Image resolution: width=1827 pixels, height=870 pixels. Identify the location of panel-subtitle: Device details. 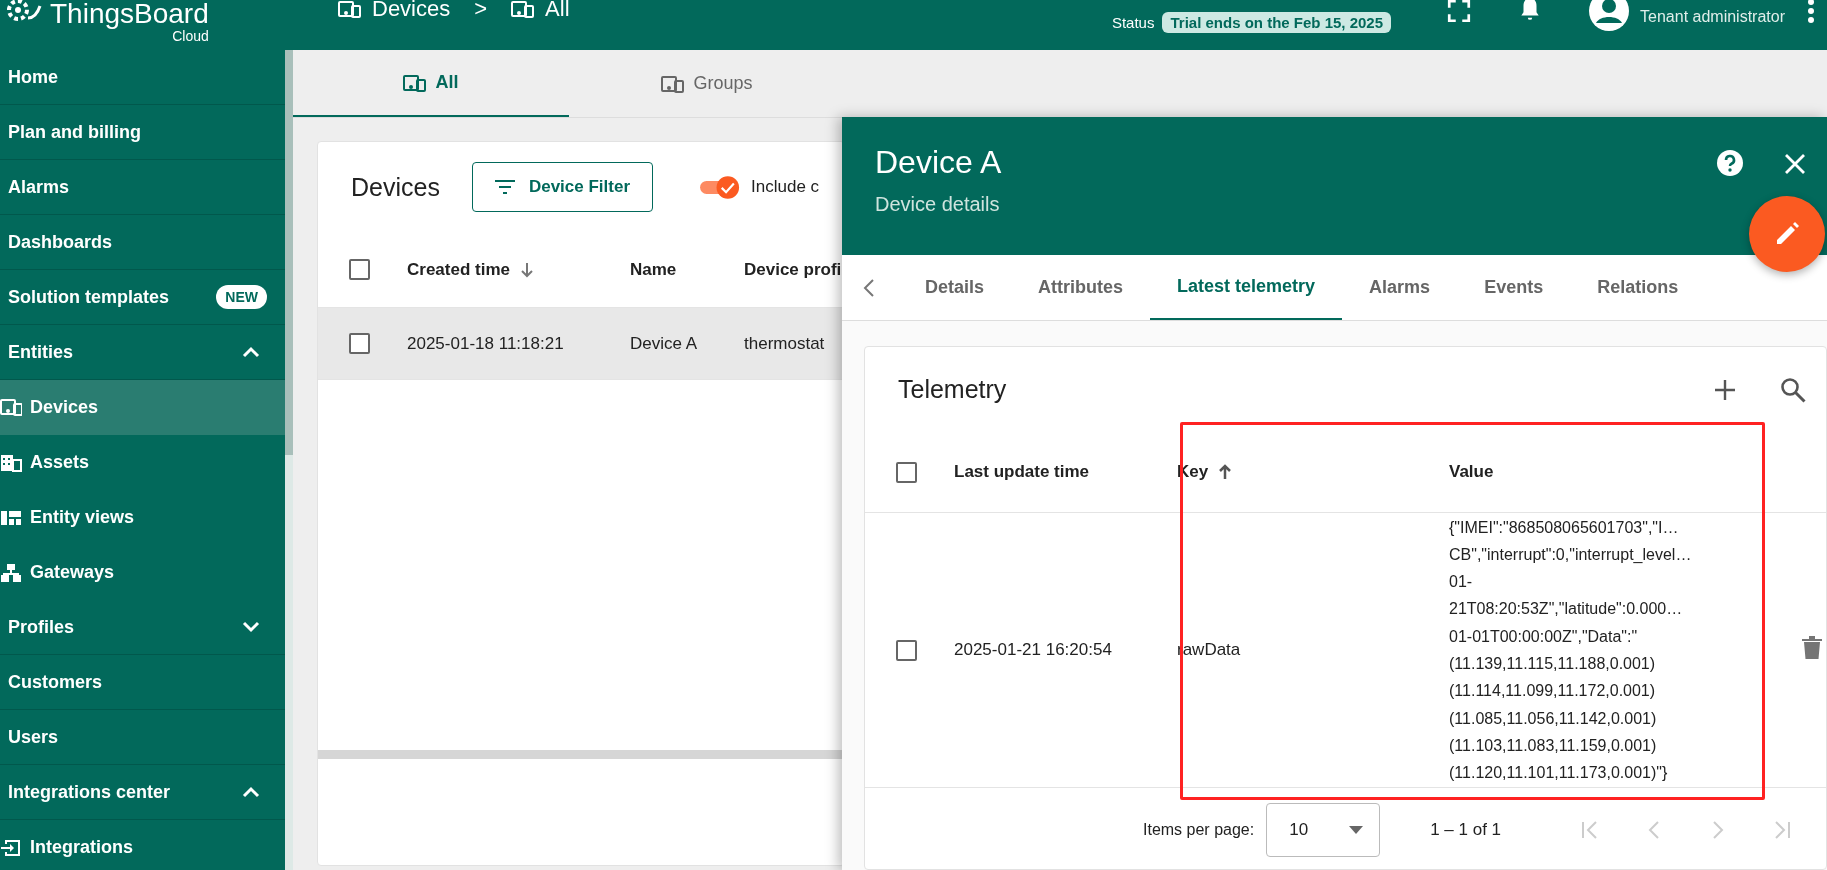
(938, 204).